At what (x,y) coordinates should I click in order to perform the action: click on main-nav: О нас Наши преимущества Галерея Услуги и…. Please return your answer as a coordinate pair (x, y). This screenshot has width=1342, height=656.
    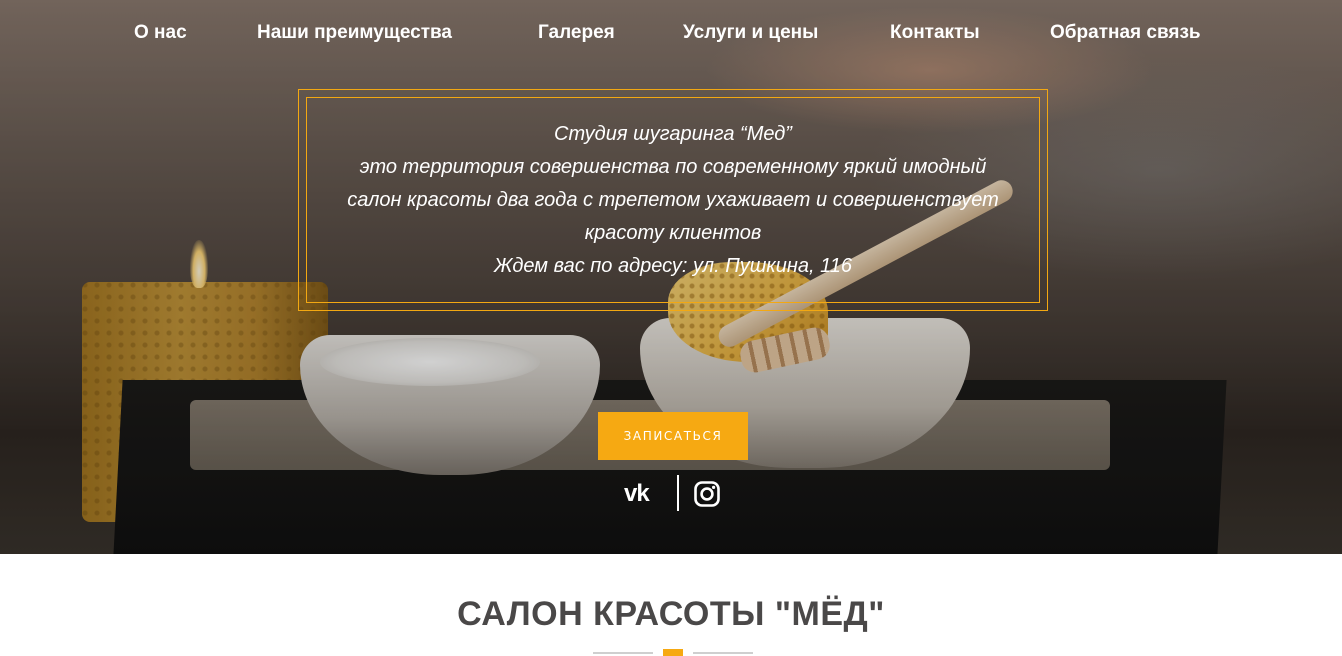
    Looking at the image, I should click on (671, 33).